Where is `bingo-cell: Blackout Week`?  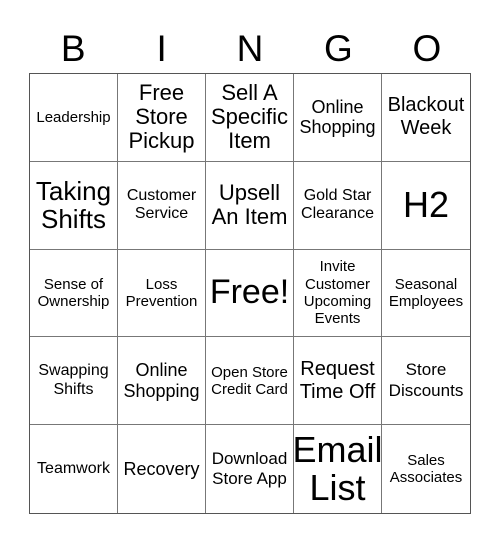 bingo-cell: Blackout Week is located at coordinates (426, 118).